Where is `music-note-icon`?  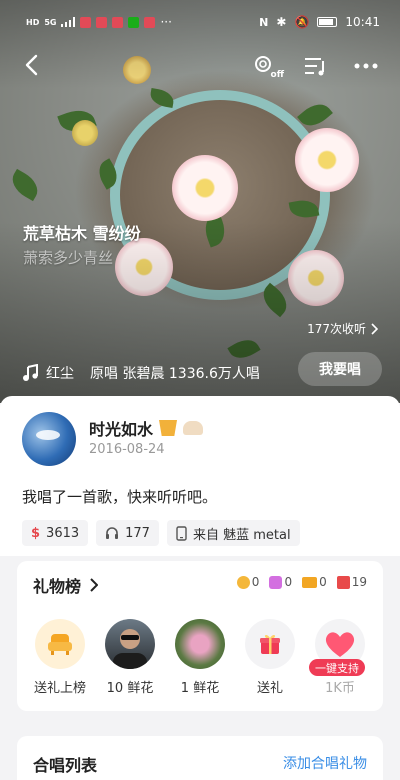
music-note-icon is located at coordinates (30, 372).